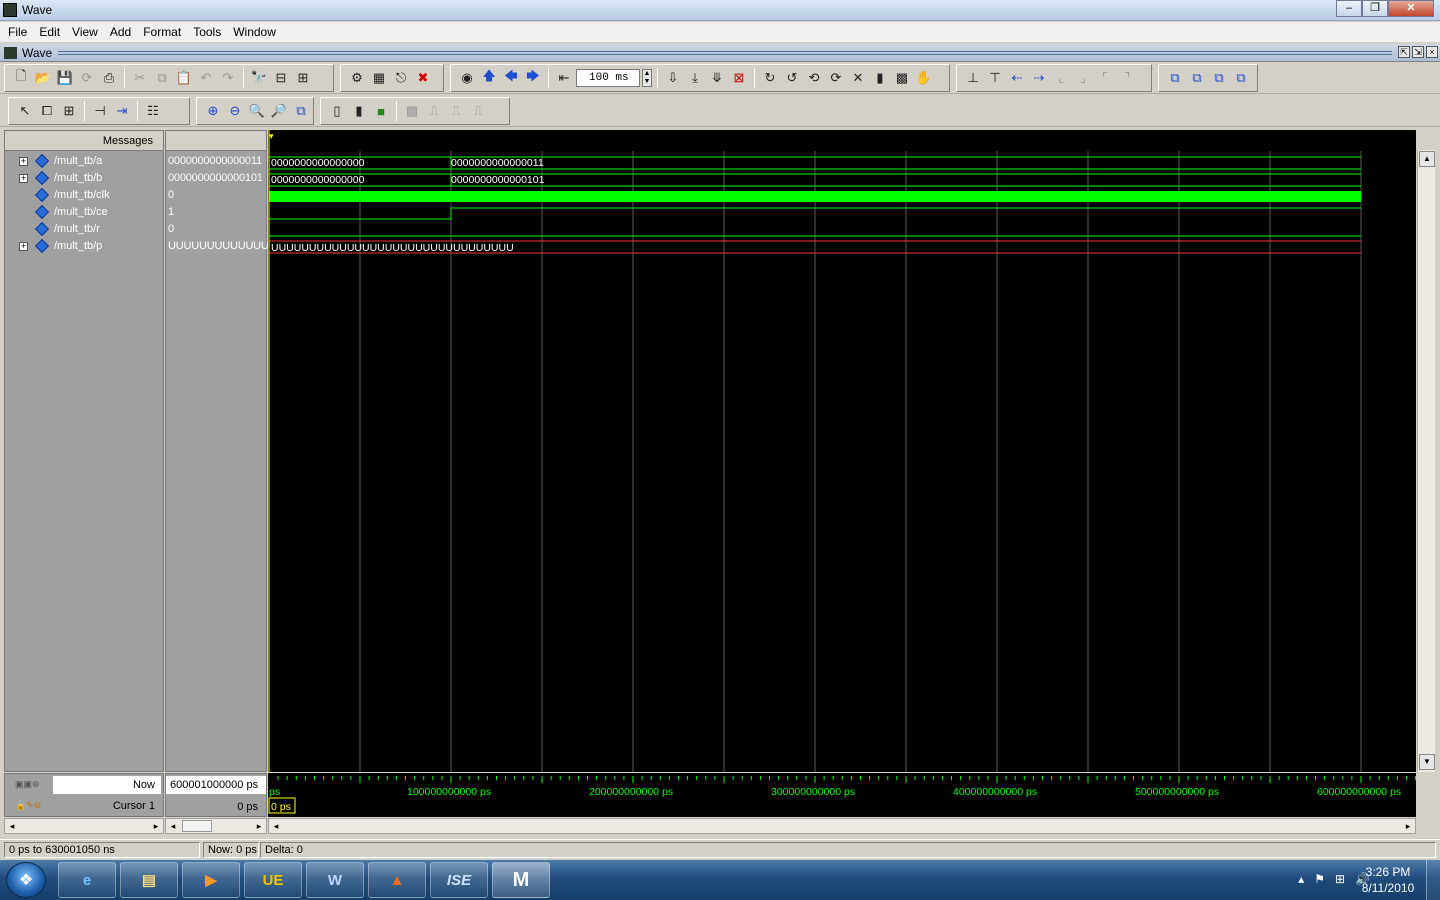 The height and width of the screenshot is (900, 1440). Describe the element at coordinates (478, 111) in the screenshot. I see `any-edge-icon: ⎍` at that location.